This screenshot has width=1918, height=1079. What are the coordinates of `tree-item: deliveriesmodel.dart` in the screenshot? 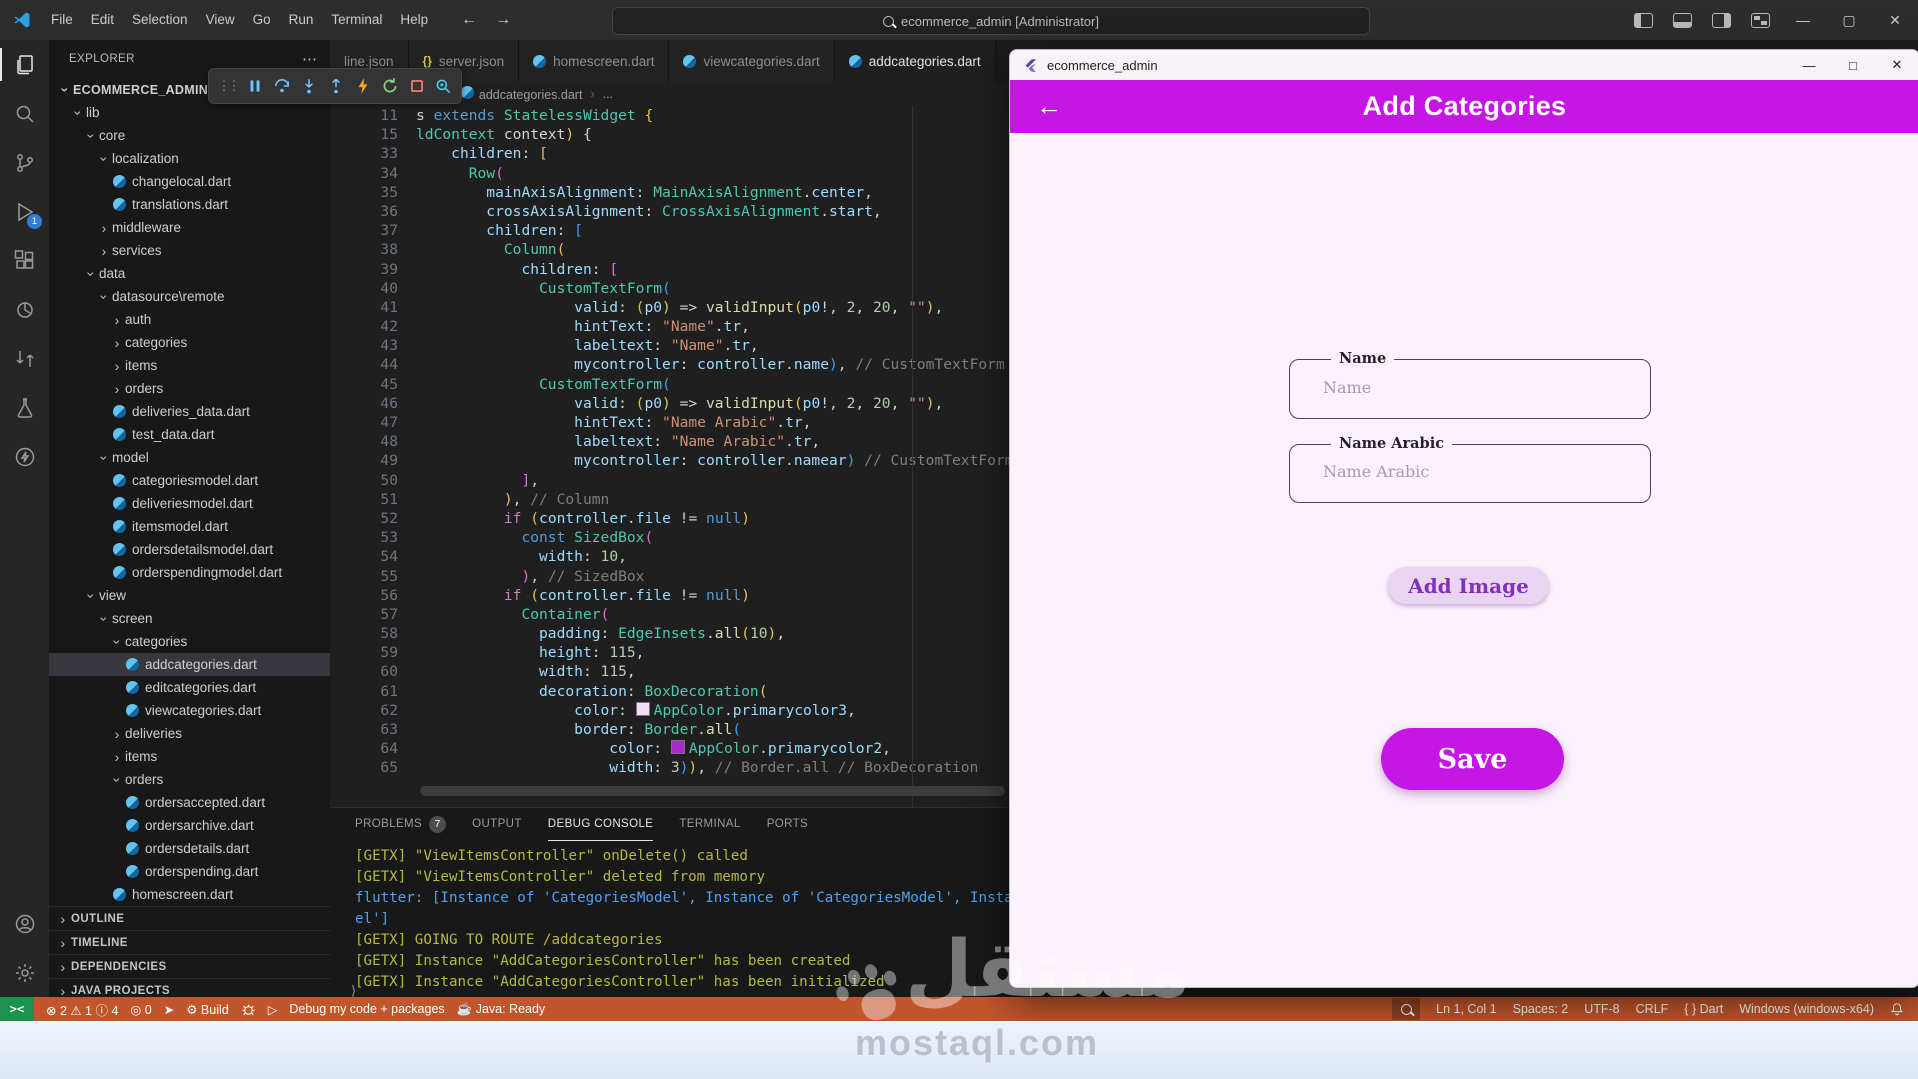 It's located at (189, 503).